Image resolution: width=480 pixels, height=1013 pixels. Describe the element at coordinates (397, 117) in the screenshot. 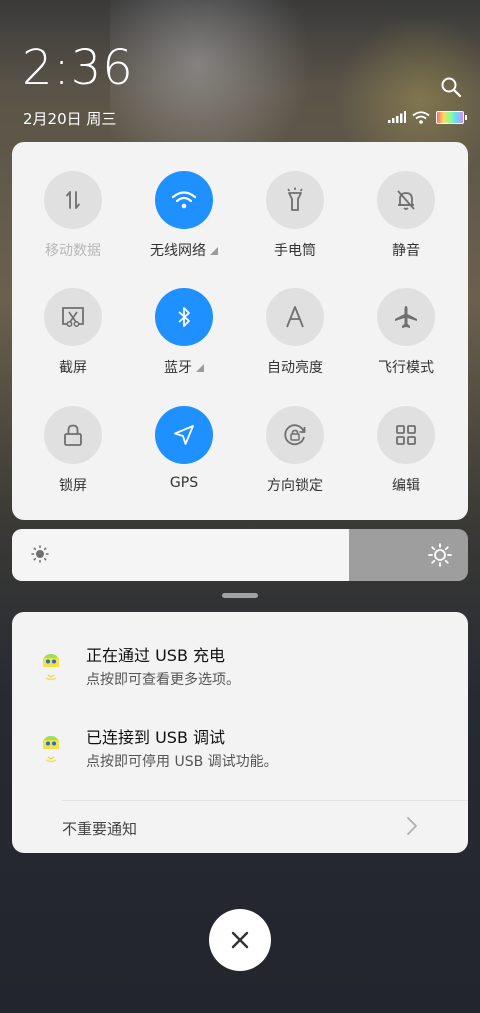

I see `signal-icon` at that location.